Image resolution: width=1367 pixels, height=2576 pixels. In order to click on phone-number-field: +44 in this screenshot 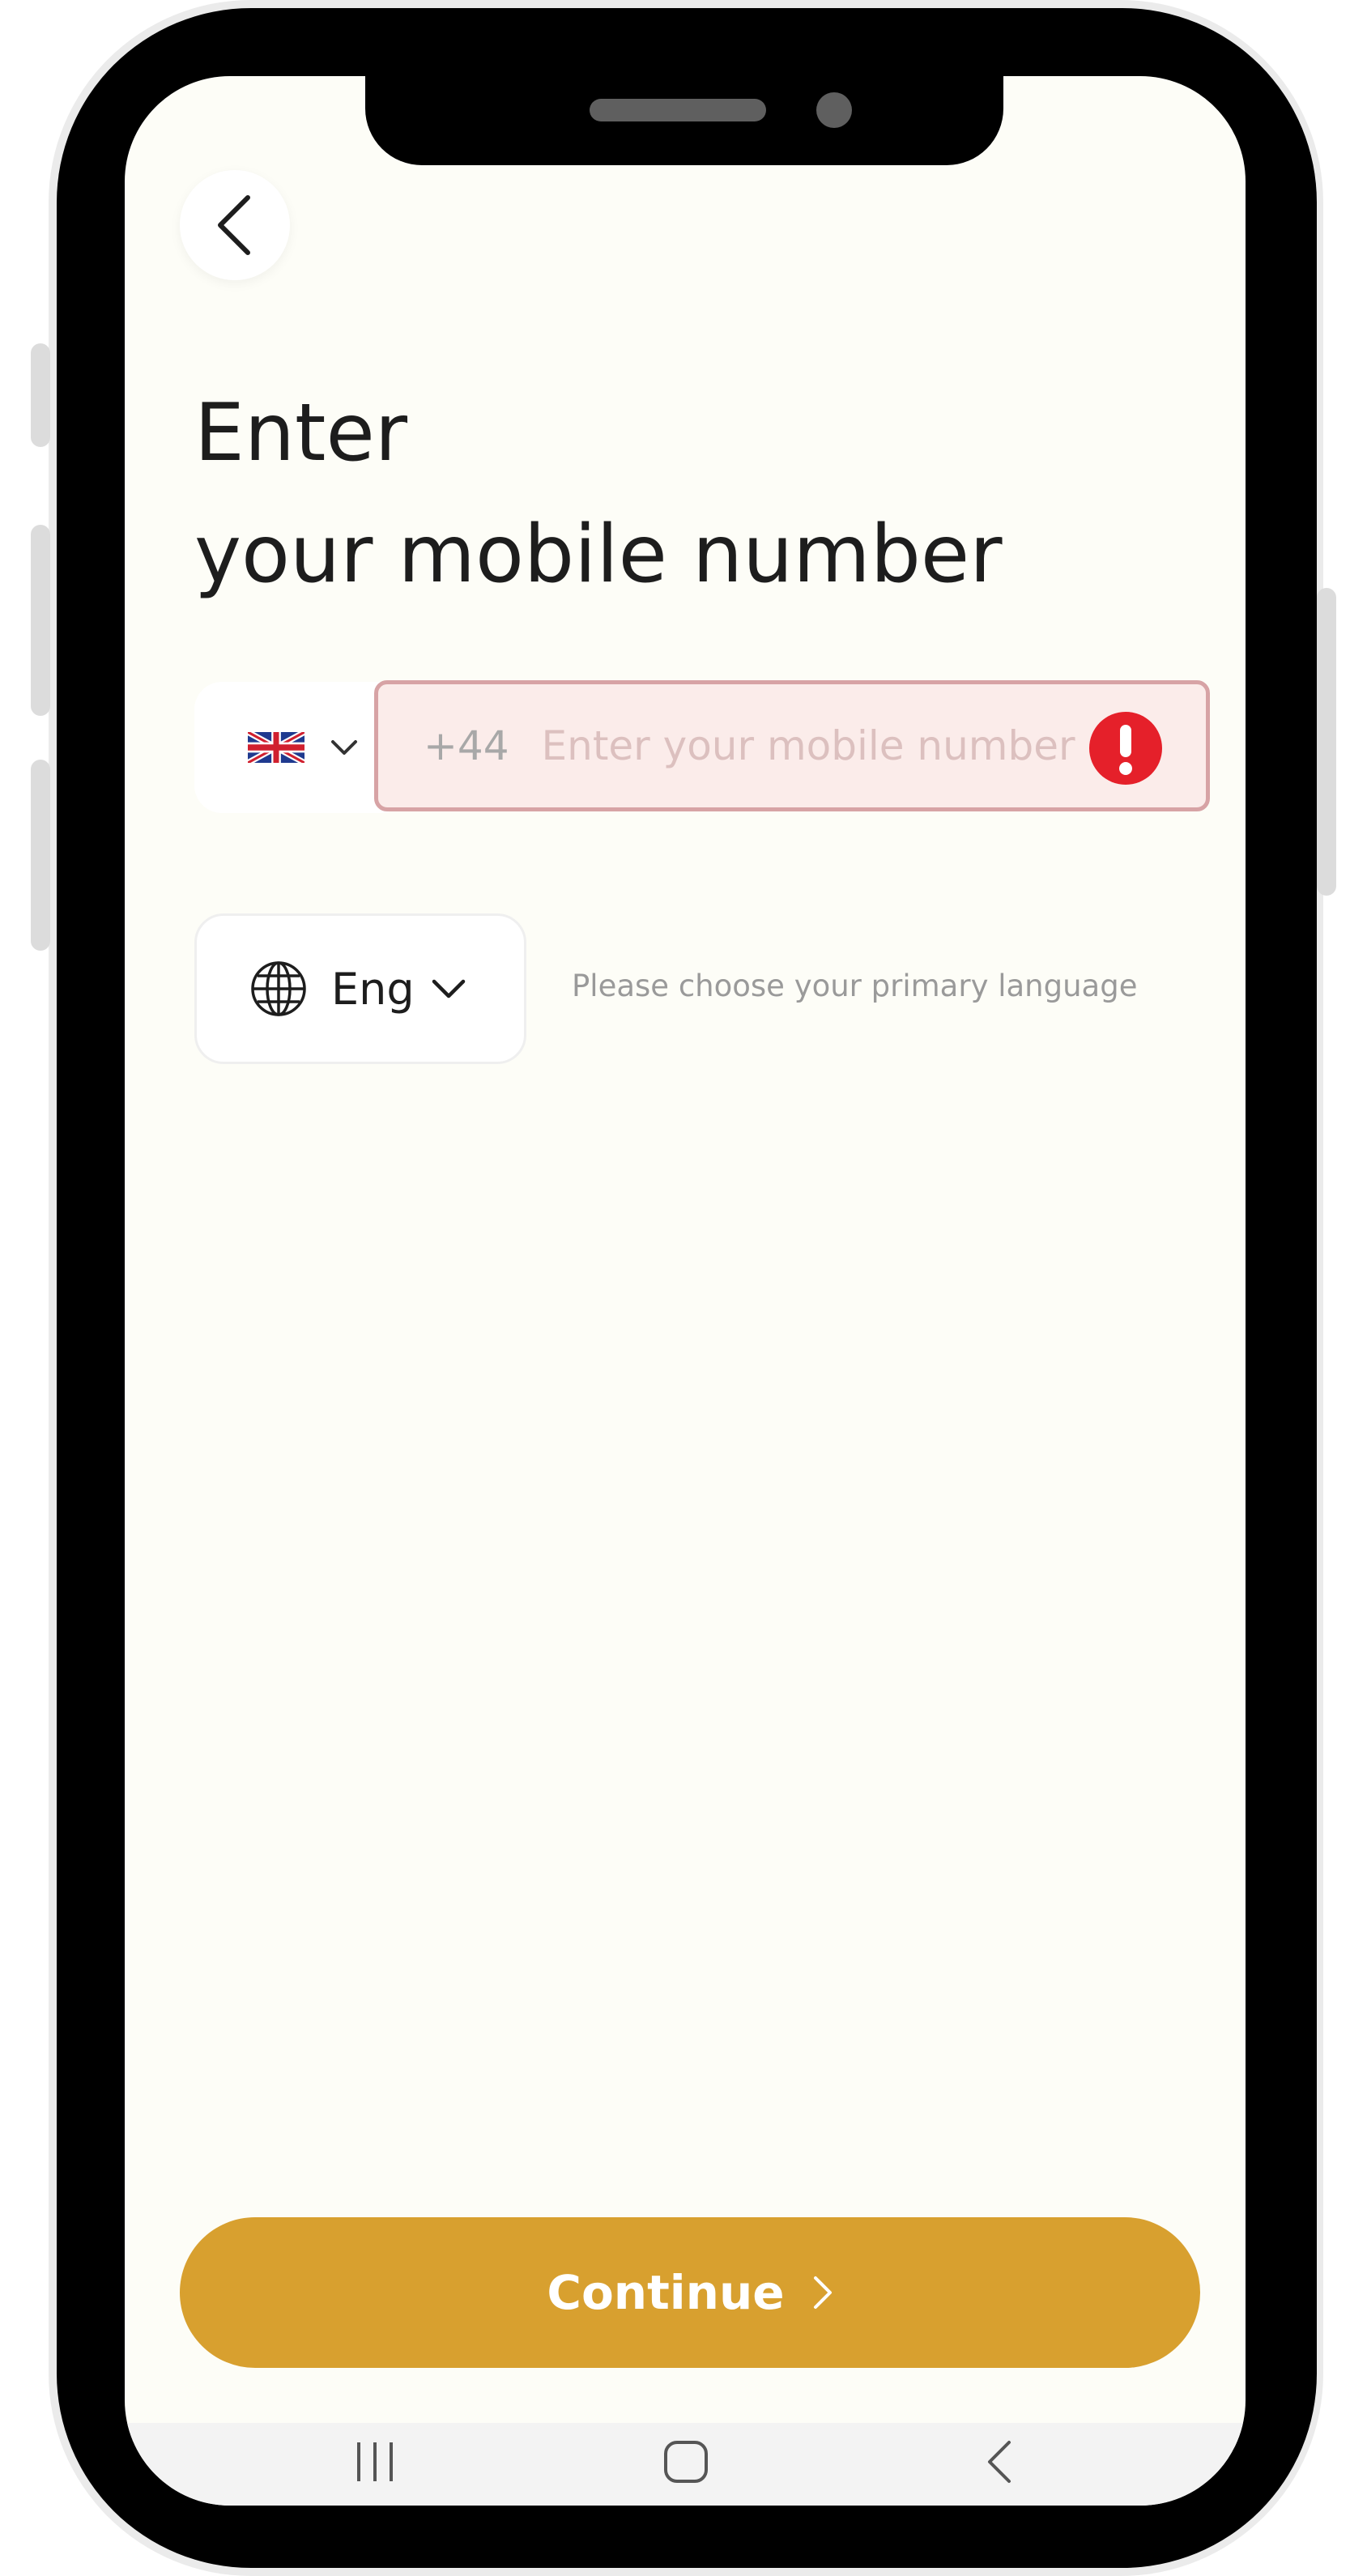, I will do `click(792, 745)`.